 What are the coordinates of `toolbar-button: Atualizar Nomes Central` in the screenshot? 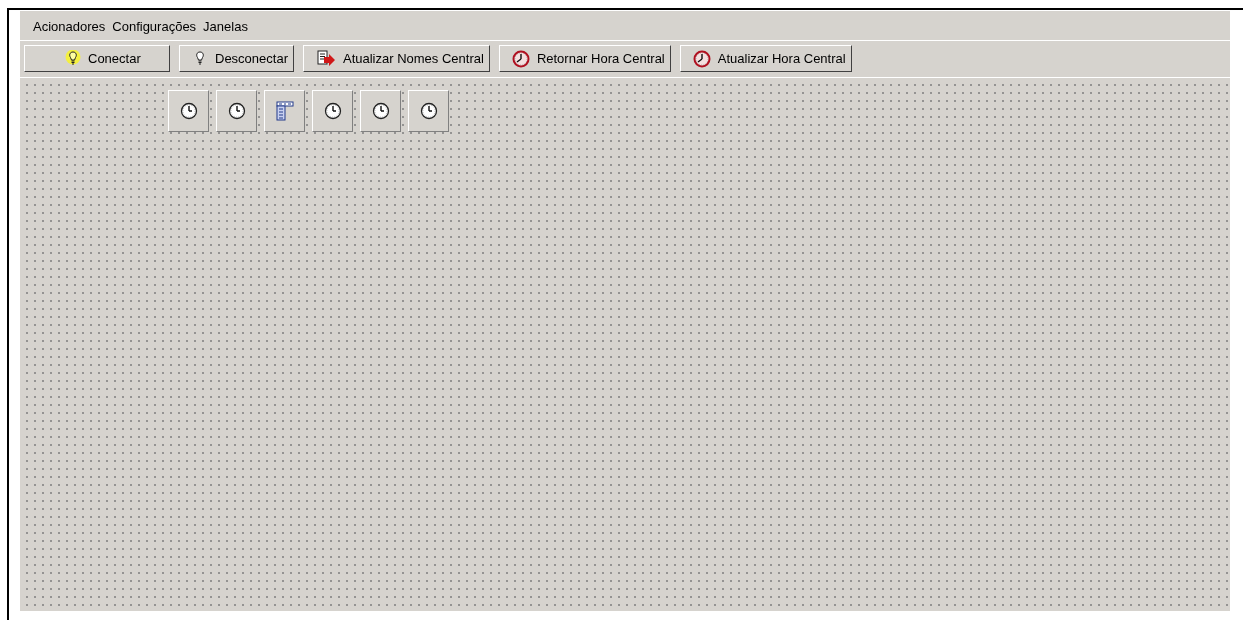 It's located at (396, 58).